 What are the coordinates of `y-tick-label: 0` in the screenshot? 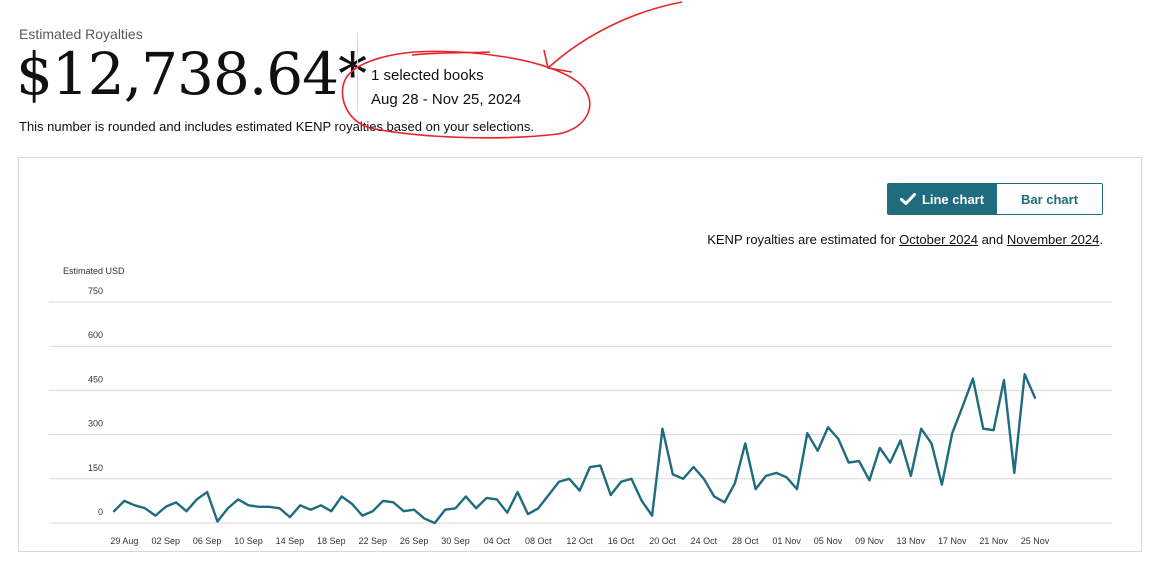 It's located at (100, 512).